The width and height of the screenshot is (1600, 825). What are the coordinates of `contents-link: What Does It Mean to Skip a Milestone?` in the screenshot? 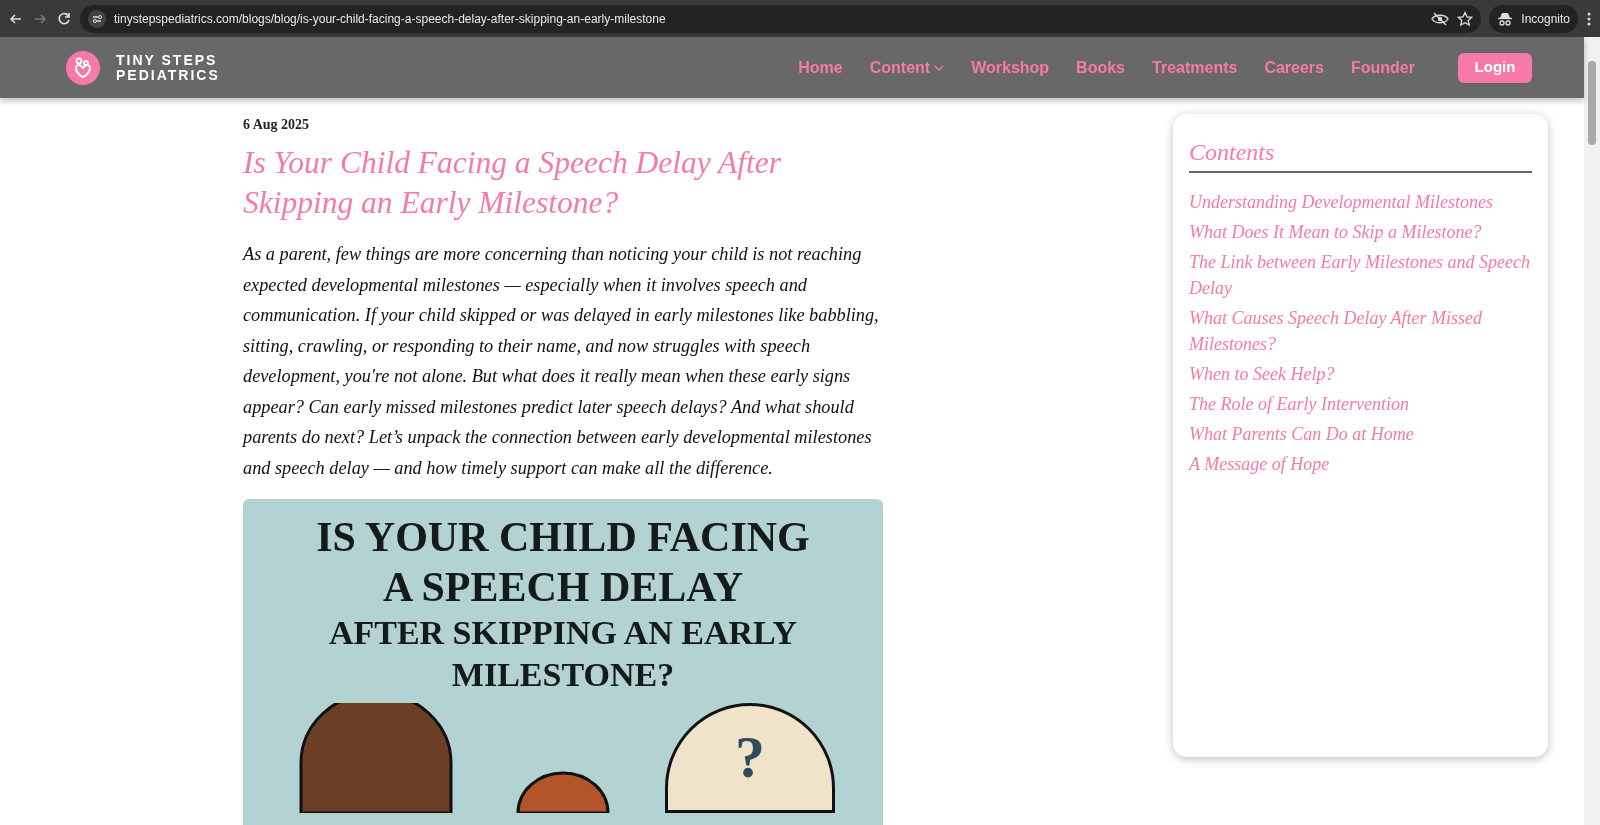 It's located at (1360, 231).